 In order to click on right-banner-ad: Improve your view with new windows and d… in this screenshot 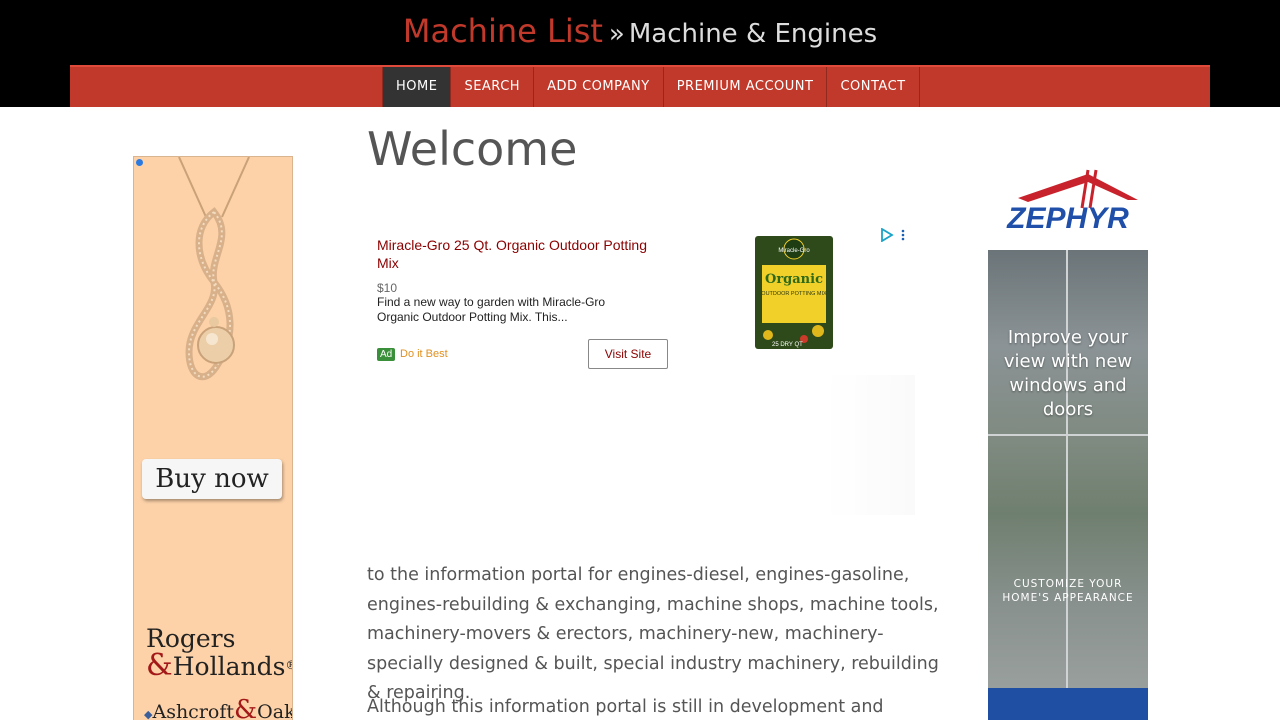, I will do `click(1068, 485)`.